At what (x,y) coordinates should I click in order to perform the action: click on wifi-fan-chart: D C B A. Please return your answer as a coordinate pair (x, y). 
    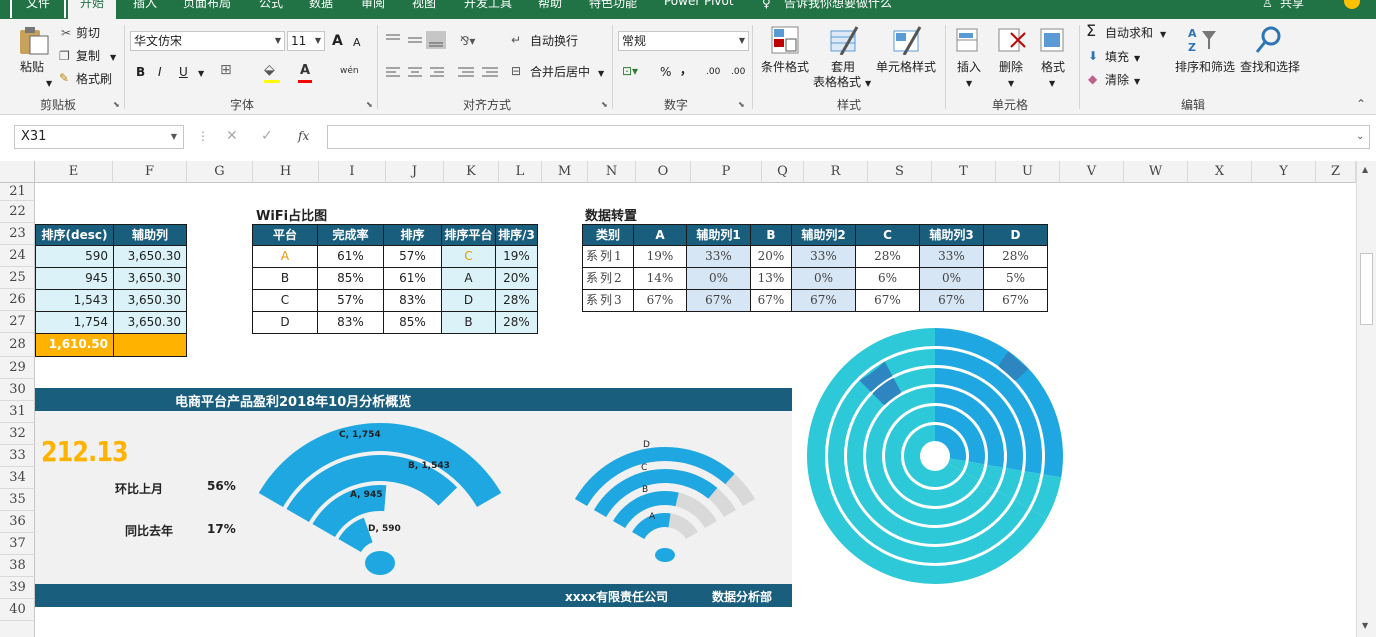
    Looking at the image, I should click on (670, 503).